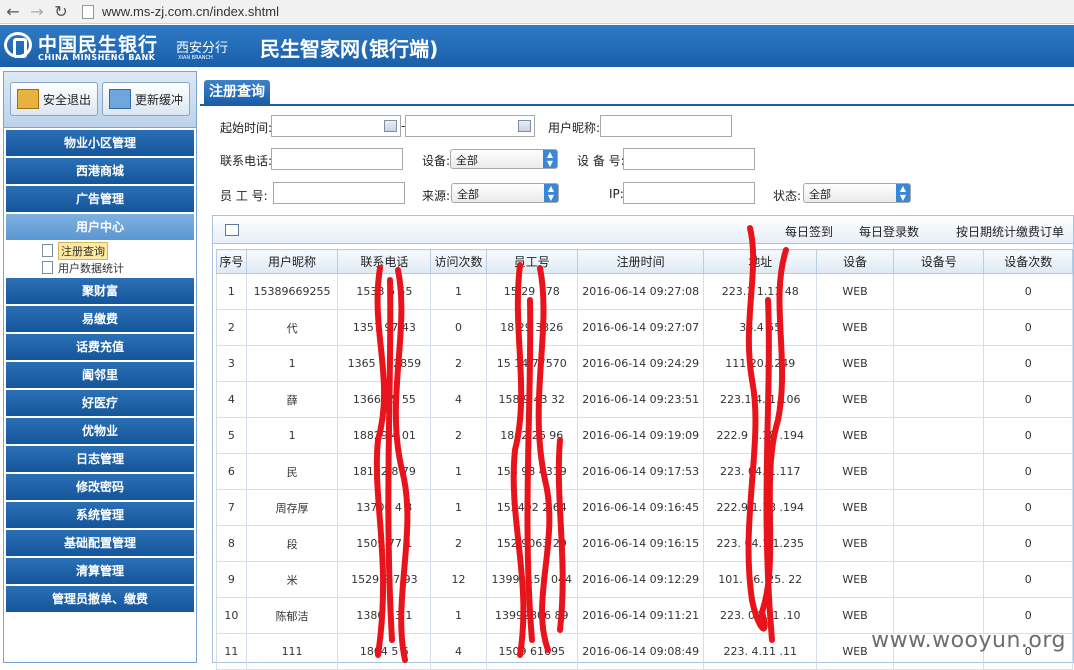  I want to click on source-label: 来源:, so click(436, 195).